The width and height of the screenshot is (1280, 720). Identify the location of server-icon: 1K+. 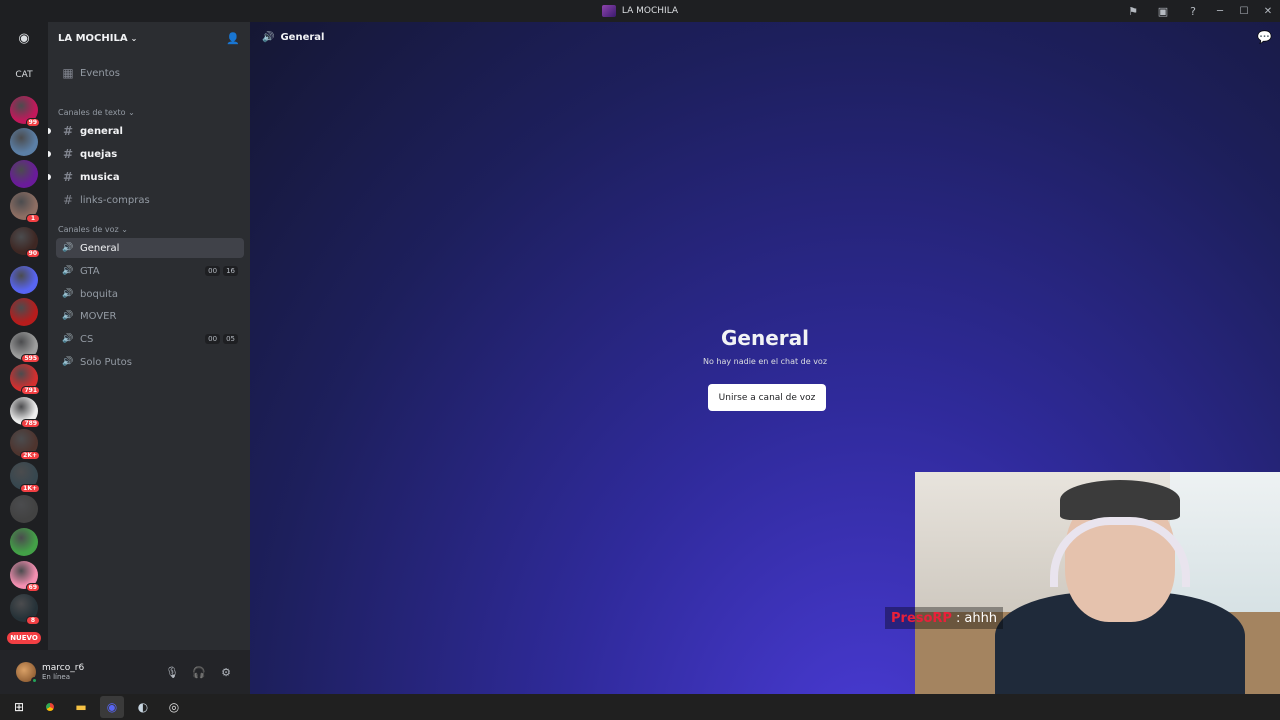
(25, 477).